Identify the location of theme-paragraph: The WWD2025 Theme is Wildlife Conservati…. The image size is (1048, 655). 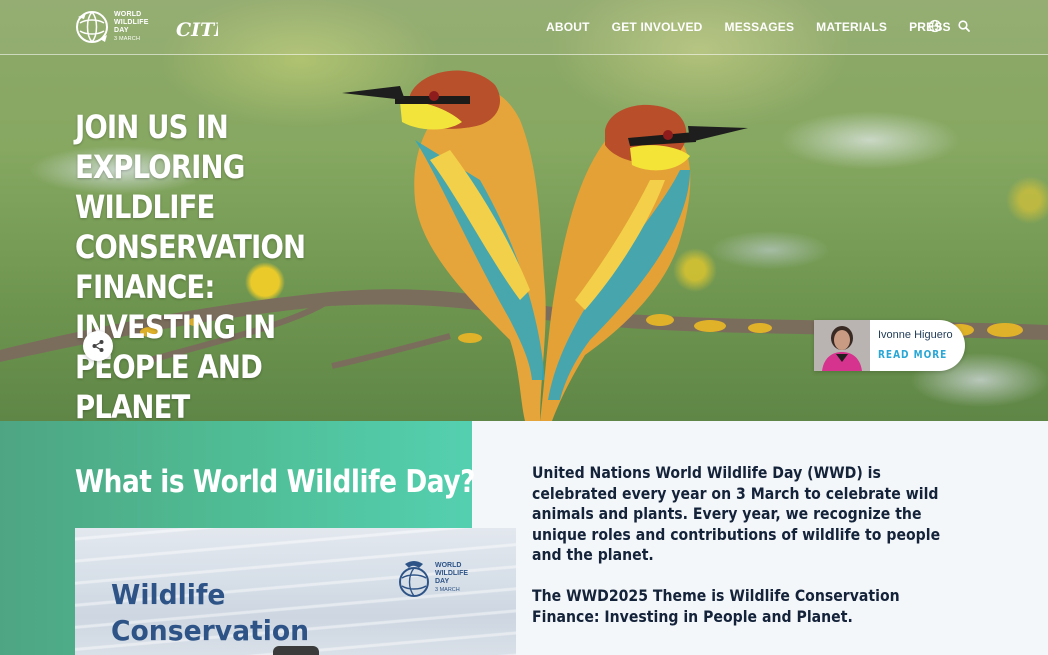
(716, 606).